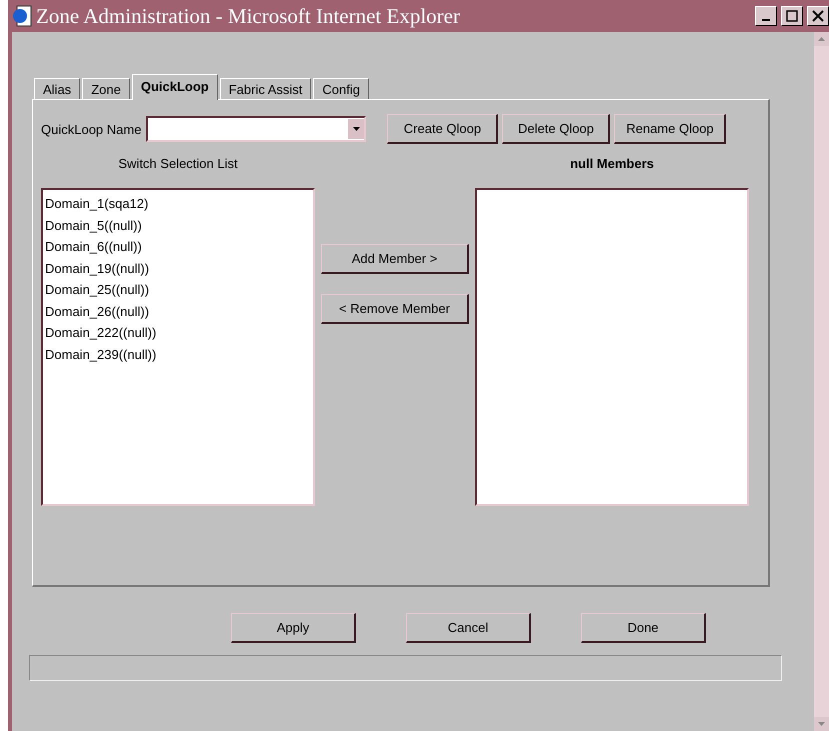  What do you see at coordinates (178, 164) in the screenshot?
I see `list-heading: Switch Selection List` at bounding box center [178, 164].